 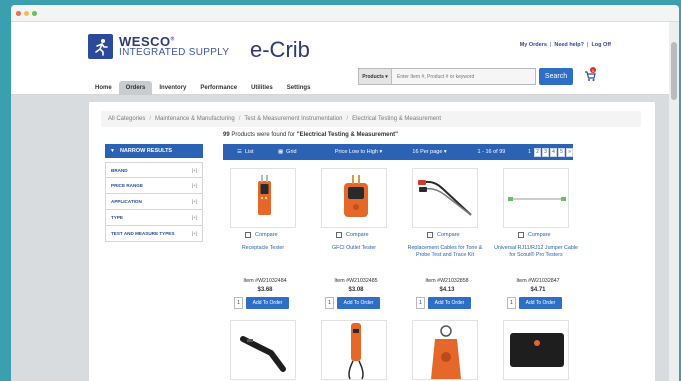 What do you see at coordinates (674, 71) in the screenshot?
I see `scrollbar-thumb` at bounding box center [674, 71].